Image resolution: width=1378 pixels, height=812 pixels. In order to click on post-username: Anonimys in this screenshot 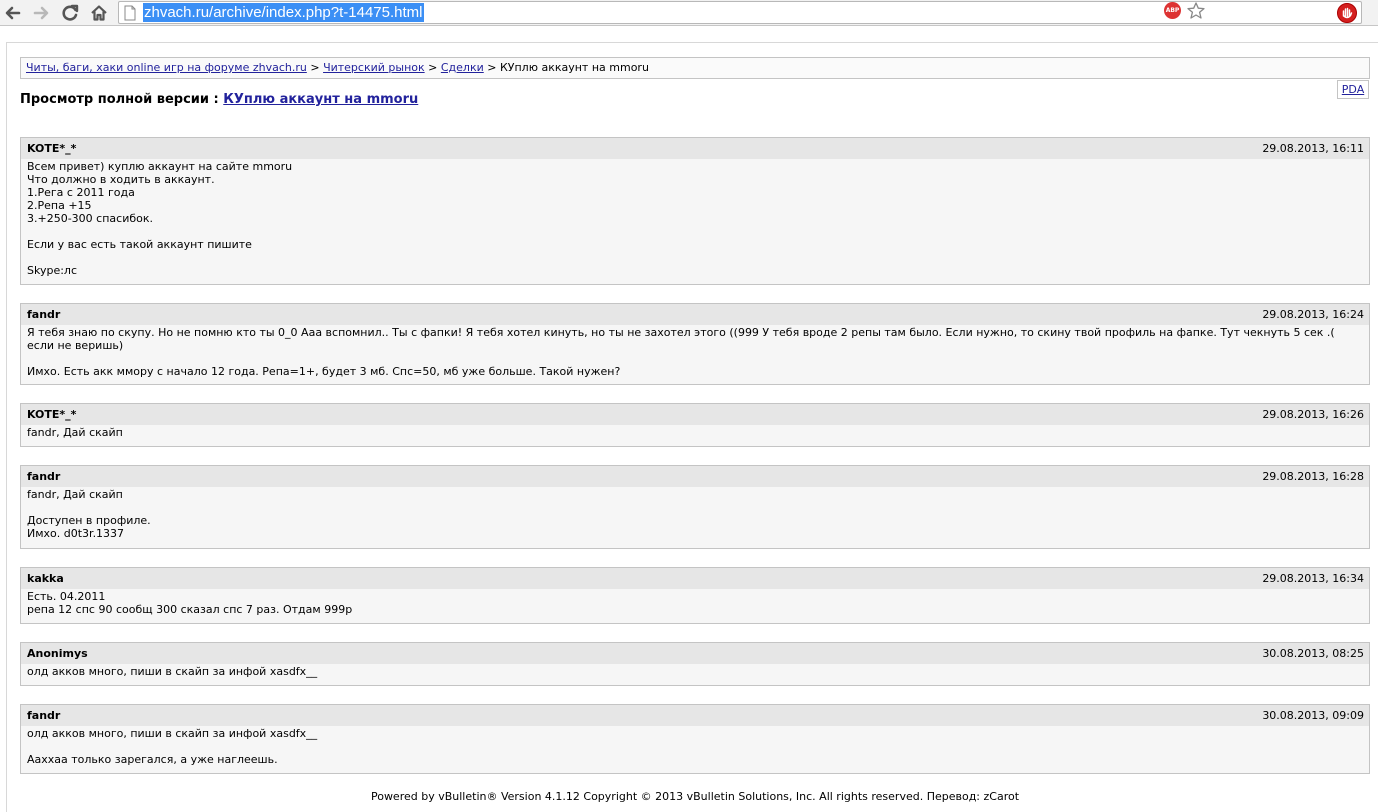, I will do `click(57, 653)`.